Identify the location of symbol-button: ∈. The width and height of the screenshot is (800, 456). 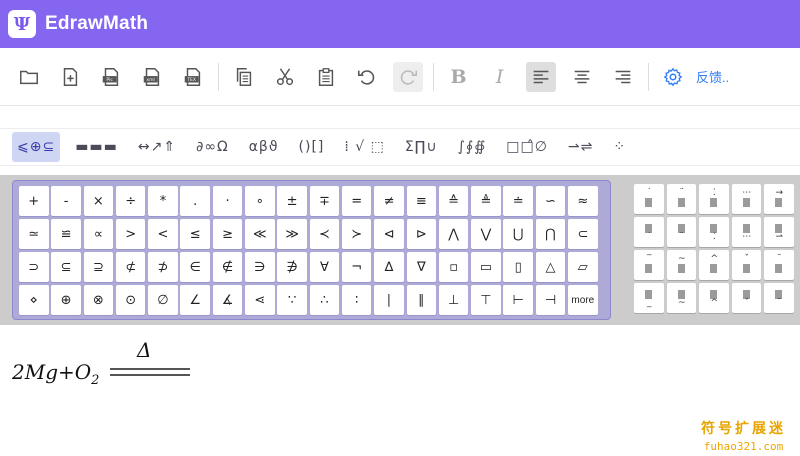
(195, 267).